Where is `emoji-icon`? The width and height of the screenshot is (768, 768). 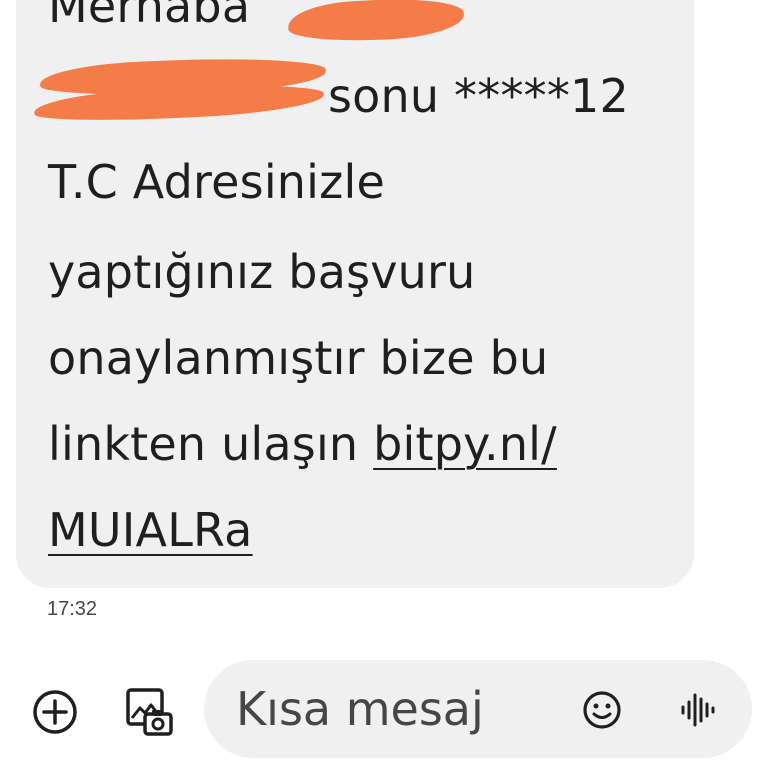
emoji-icon is located at coordinates (602, 710).